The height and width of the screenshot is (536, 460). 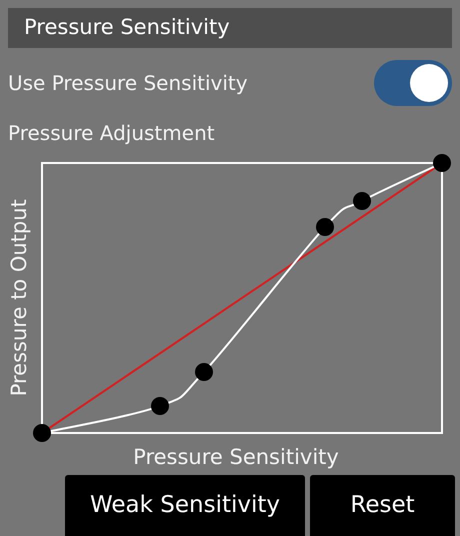 I want to click on toggle-switch, so click(x=413, y=83).